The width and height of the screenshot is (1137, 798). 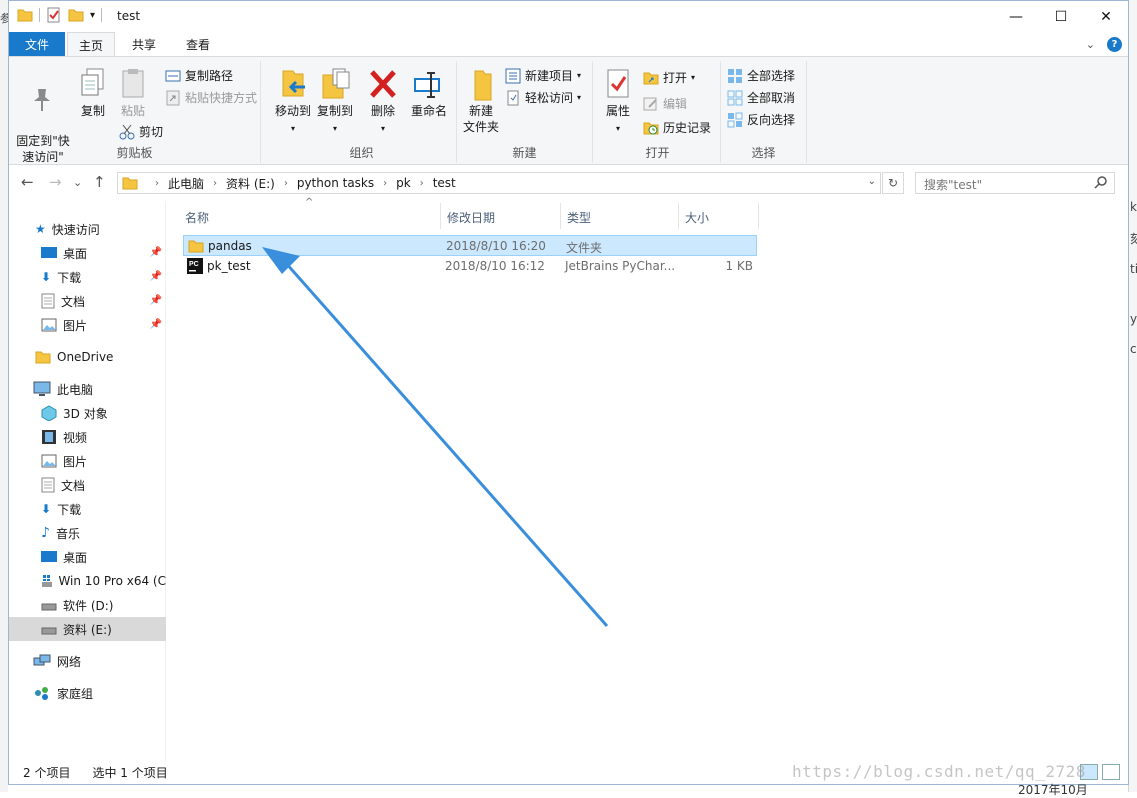 What do you see at coordinates (133, 93) in the screenshot?
I see `paste-button: 粘贴` at bounding box center [133, 93].